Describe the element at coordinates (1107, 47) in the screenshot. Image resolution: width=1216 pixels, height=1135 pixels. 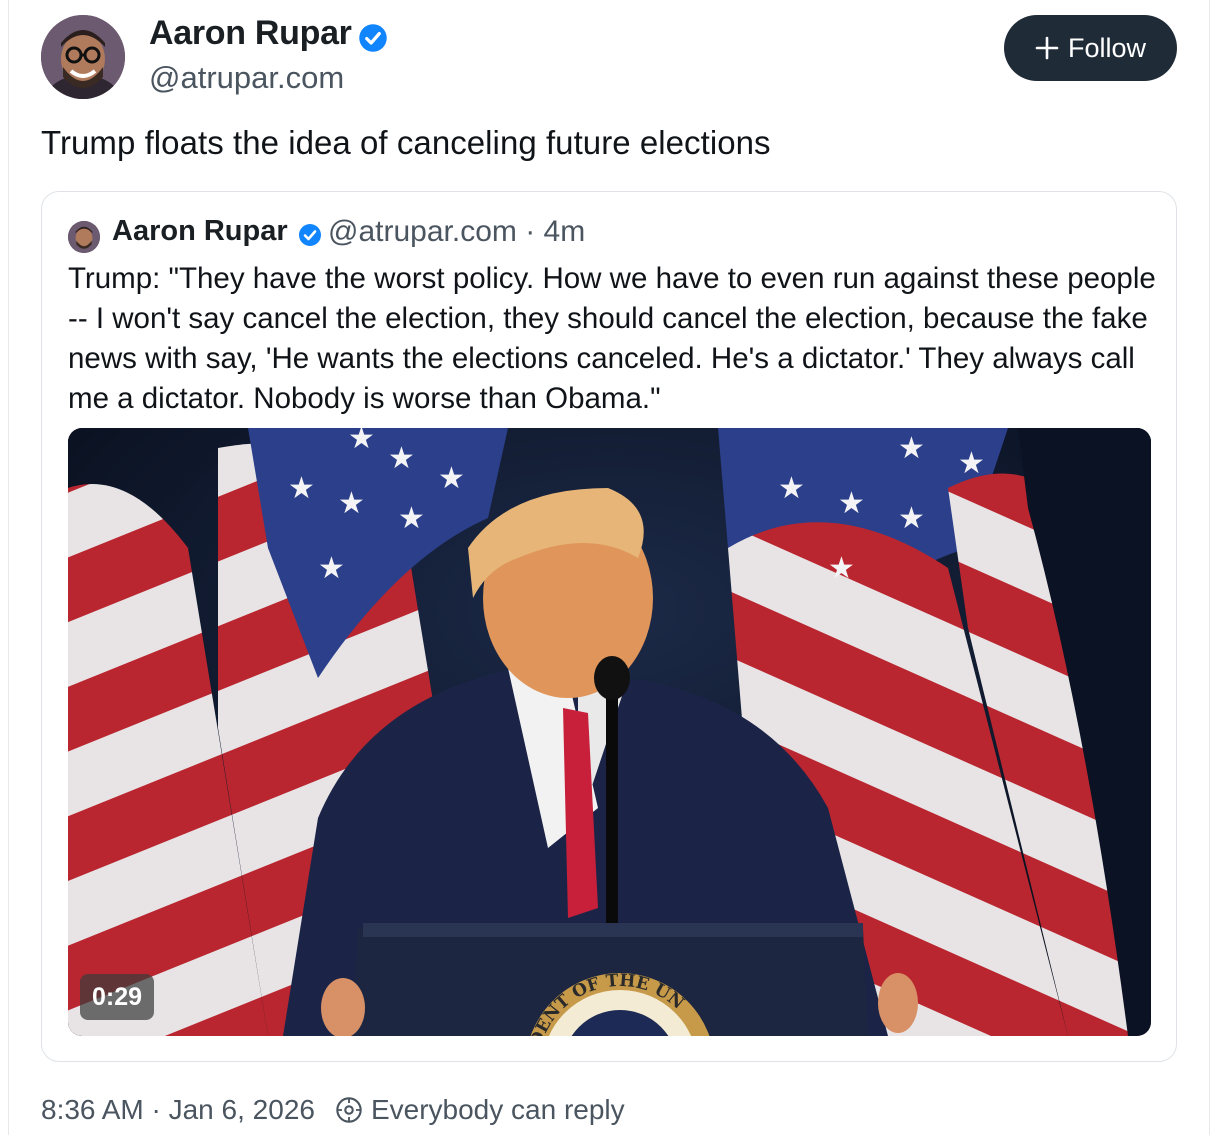
I see `follow-button-label: Follow` at that location.